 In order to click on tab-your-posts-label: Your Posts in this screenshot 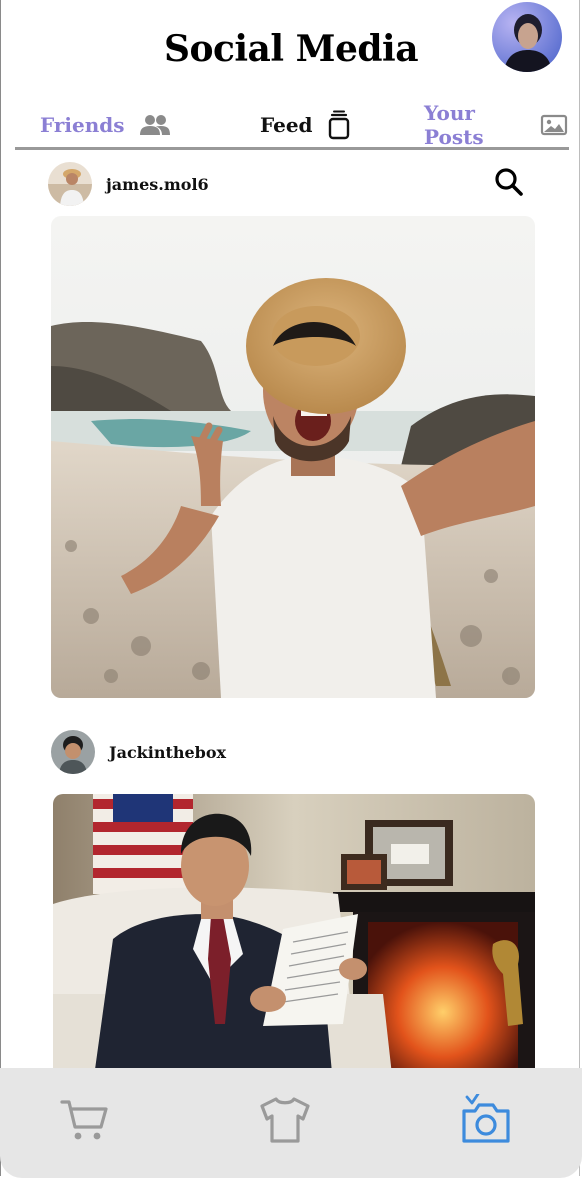, I will do `click(454, 125)`.